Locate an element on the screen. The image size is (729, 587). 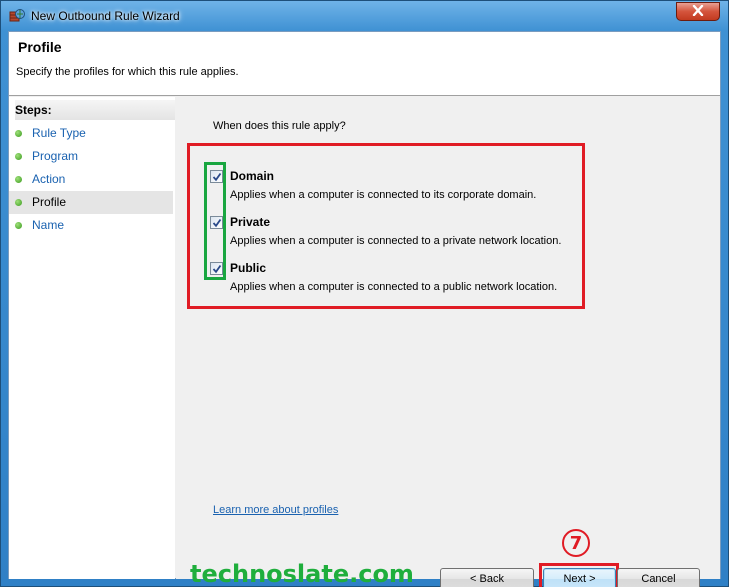
private-label: Private is located at coordinates (250, 222).